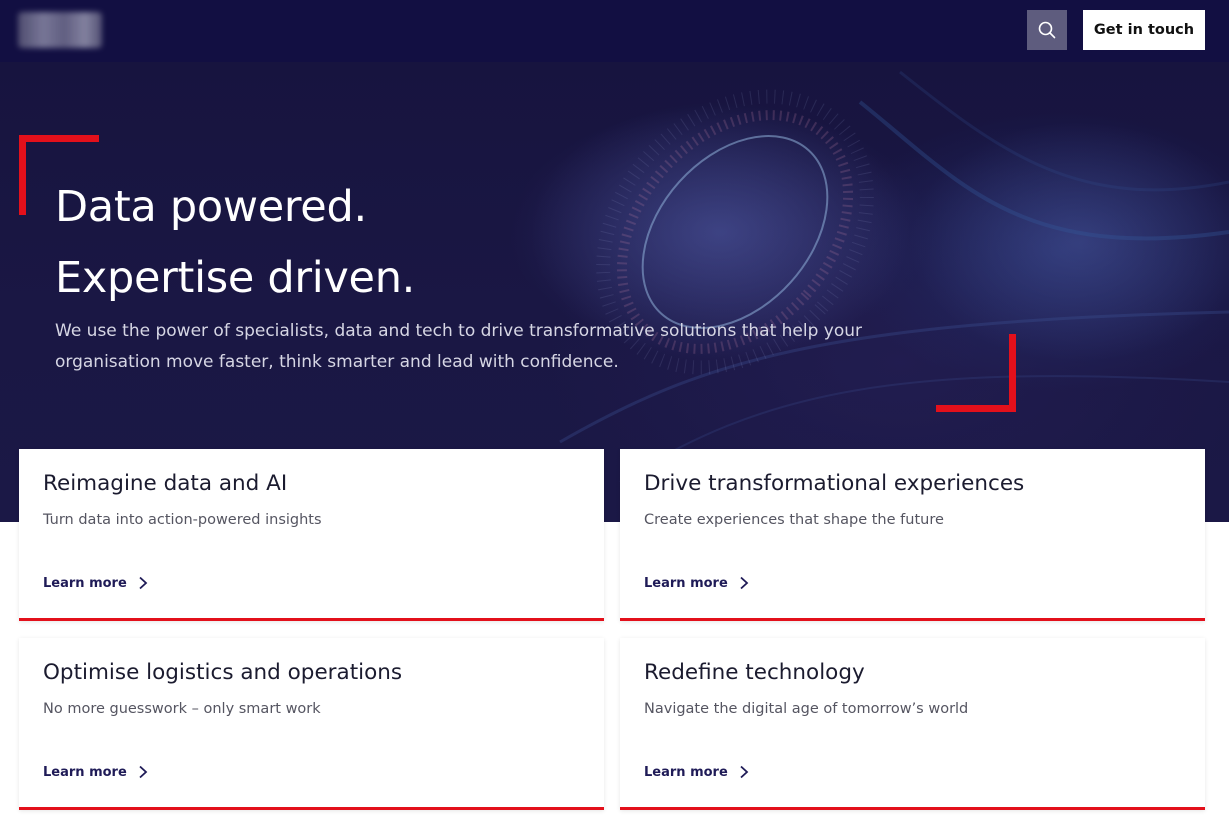 The height and width of the screenshot is (830, 1229). I want to click on top-nav-bar: Get in touch, so click(614, 31).